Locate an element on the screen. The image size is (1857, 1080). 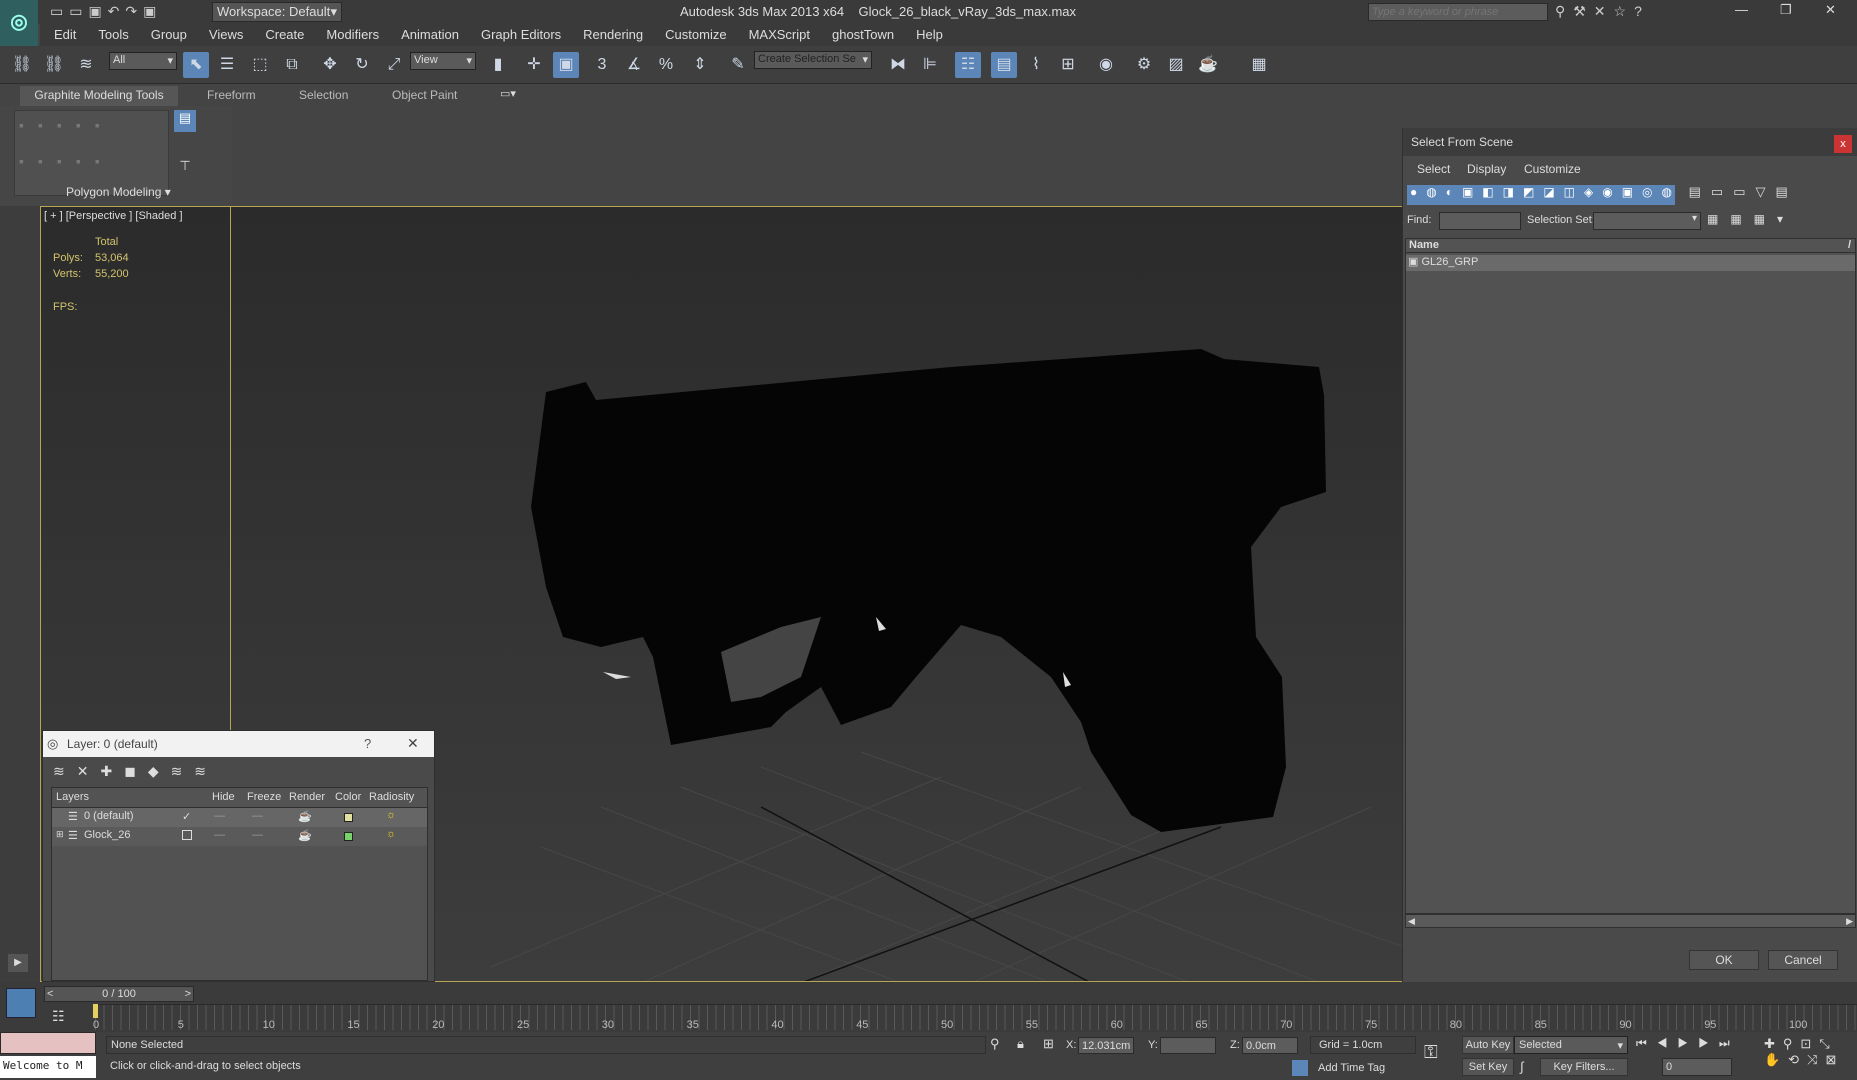
selection-filter-dropdown: All ▾ is located at coordinates (143, 61).